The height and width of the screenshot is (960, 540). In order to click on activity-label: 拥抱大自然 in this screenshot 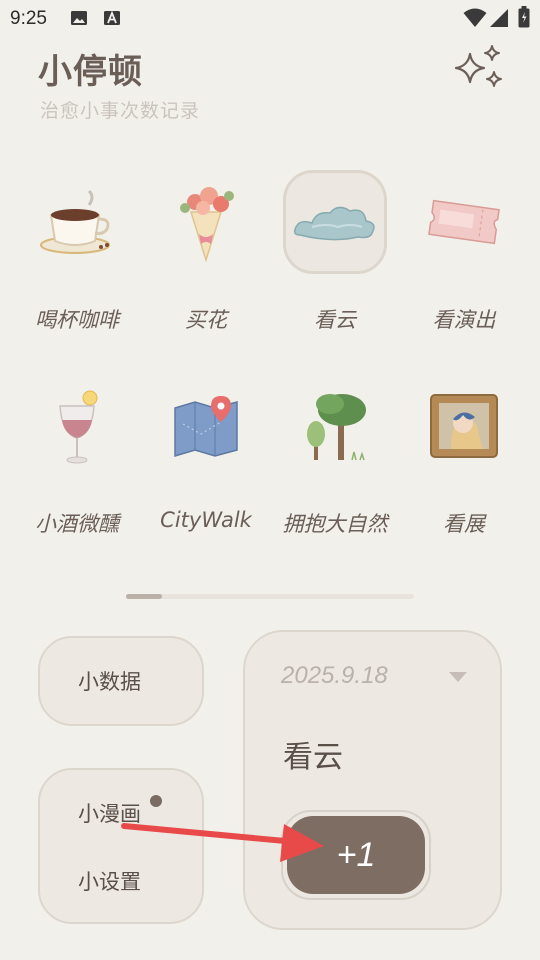, I will do `click(335, 524)`.